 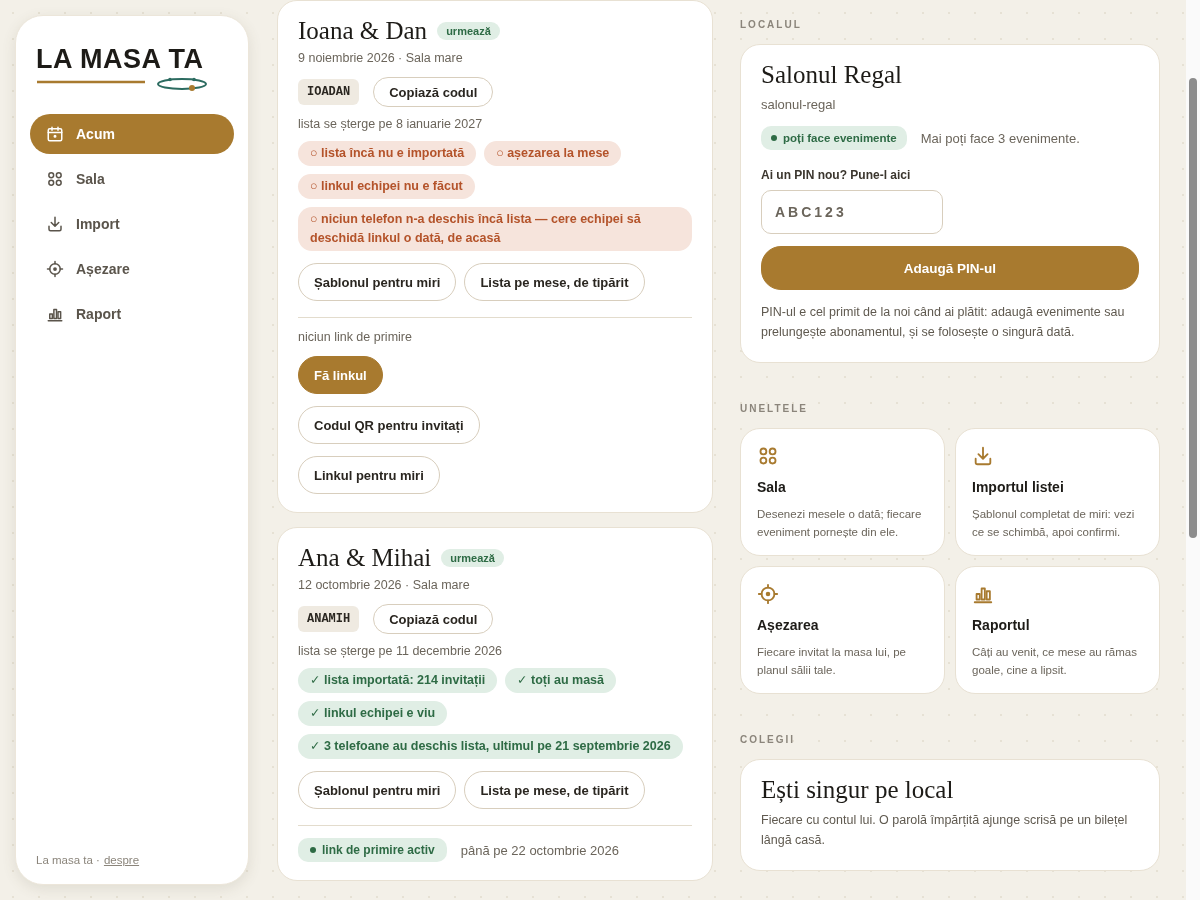 I want to click on checklist-chip: ○ linkul echipei nu e făcut, so click(x=386, y=186).